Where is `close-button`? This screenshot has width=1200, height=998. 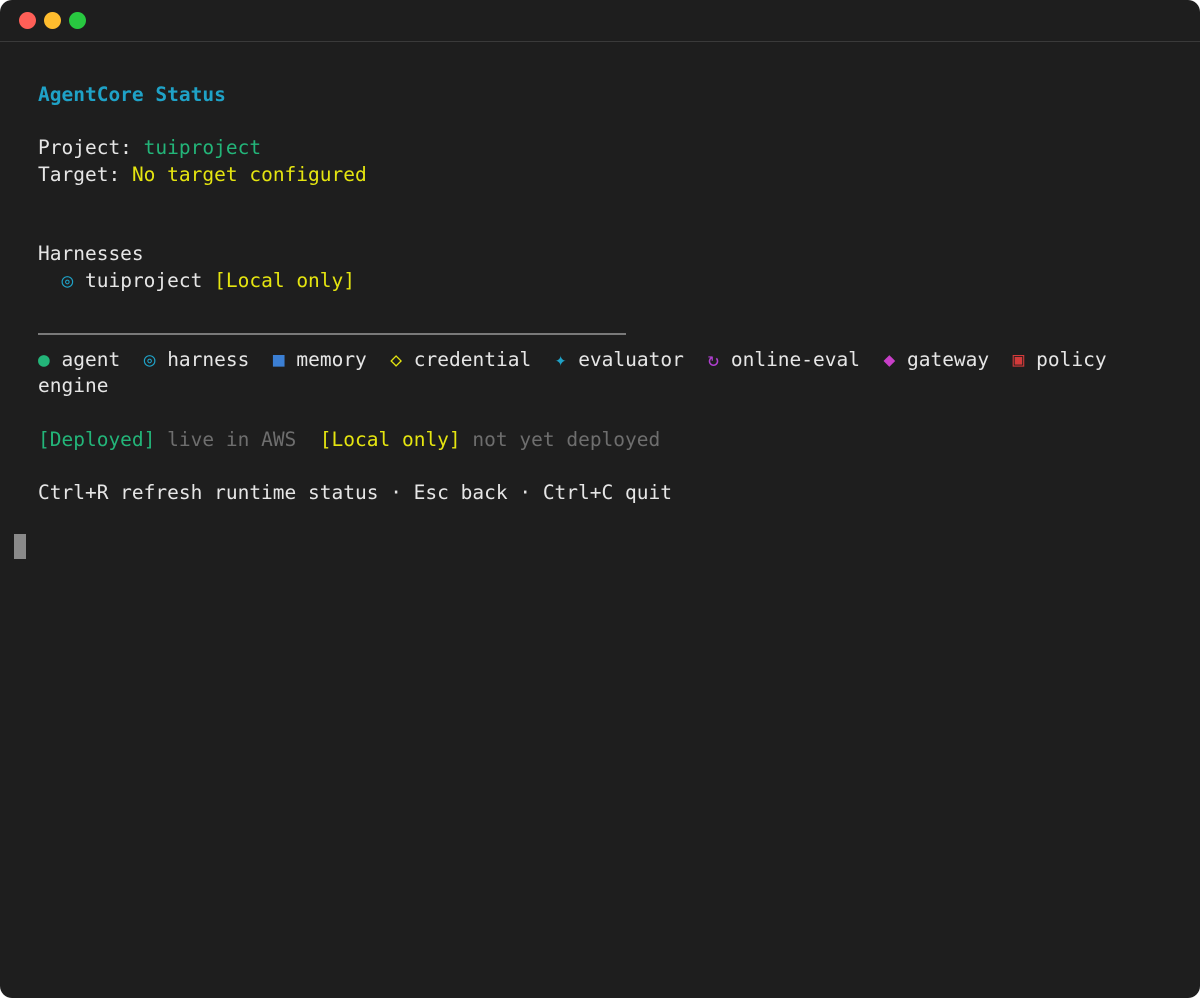 close-button is located at coordinates (27, 20).